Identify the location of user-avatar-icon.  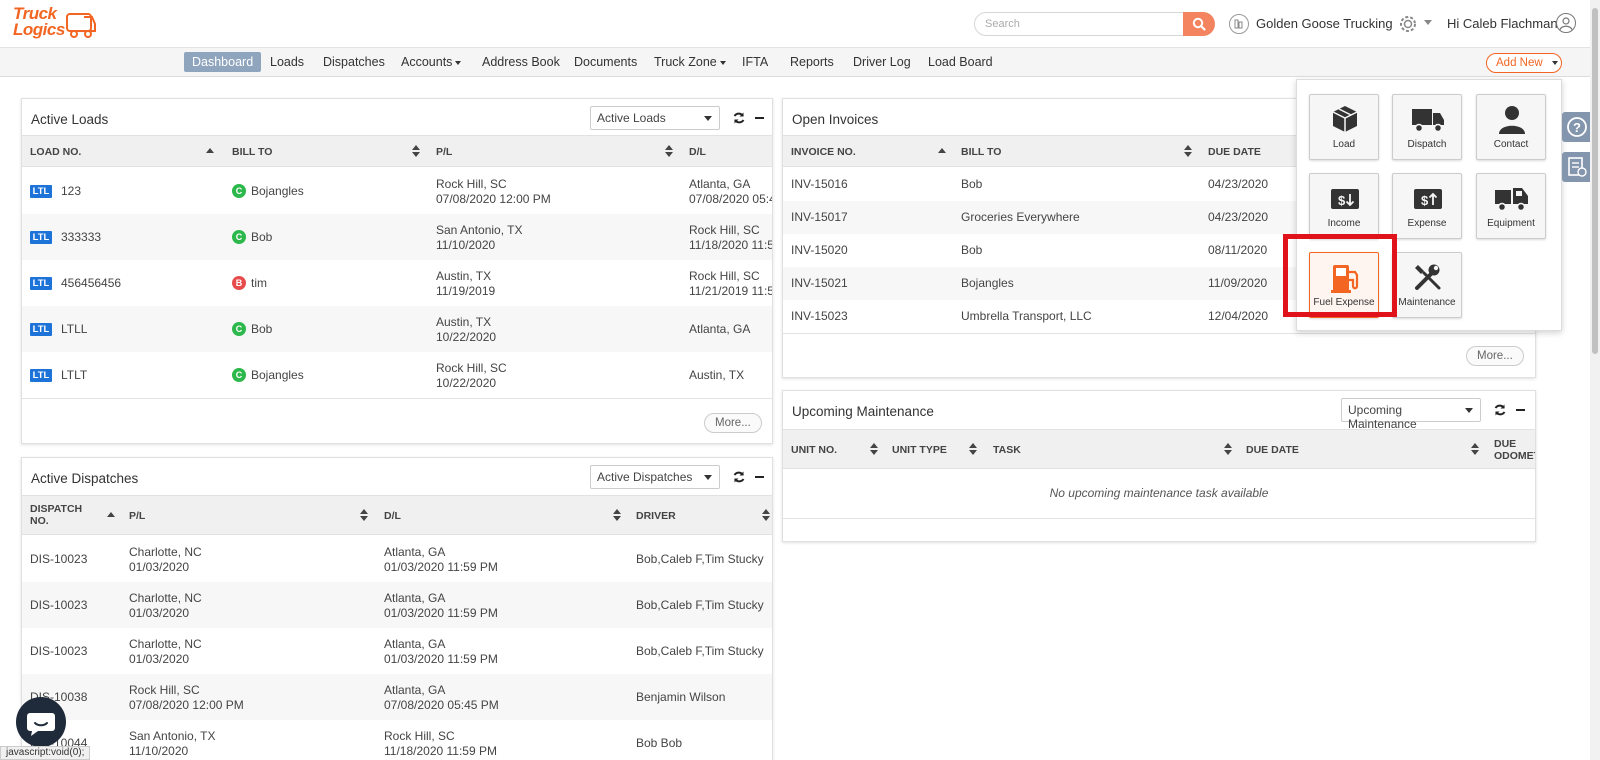
(1566, 23).